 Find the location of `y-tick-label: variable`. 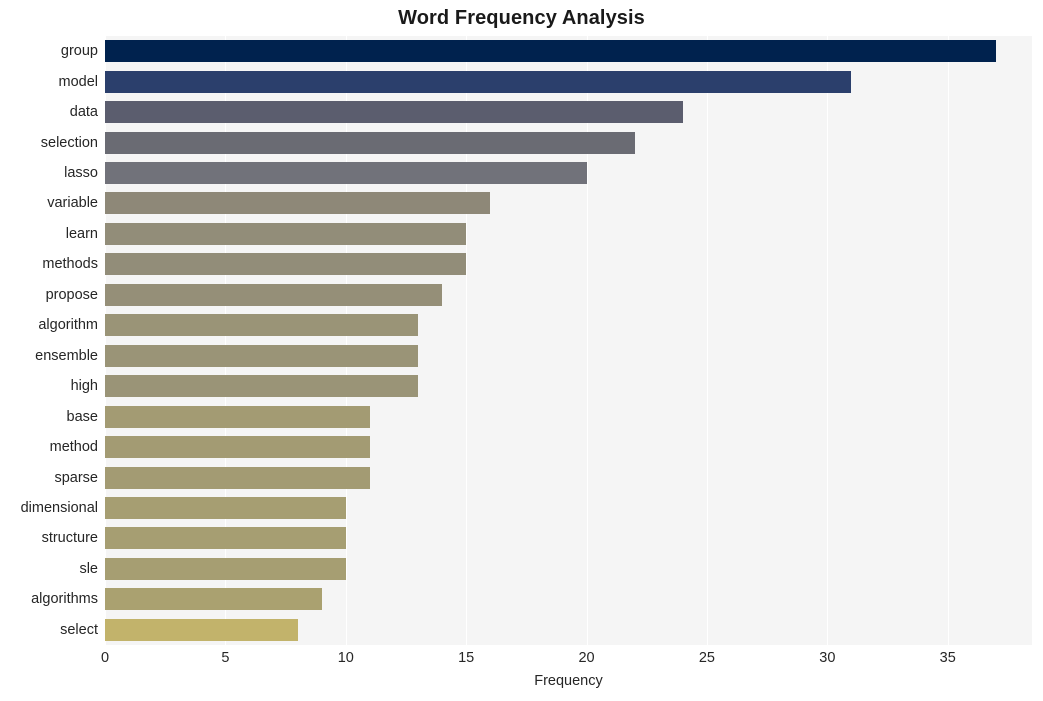

y-tick-label: variable is located at coordinates (72, 203).